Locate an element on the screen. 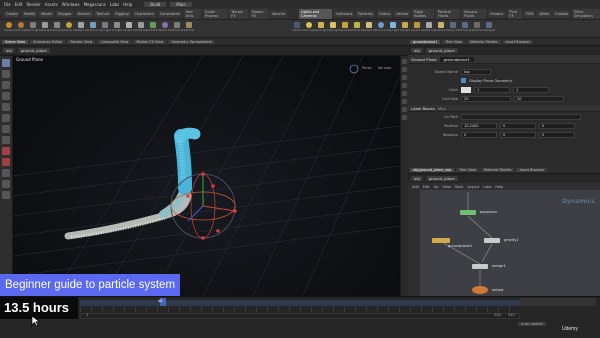  shelf-tab-crowds: Crowds is located at coordinates (562, 13).